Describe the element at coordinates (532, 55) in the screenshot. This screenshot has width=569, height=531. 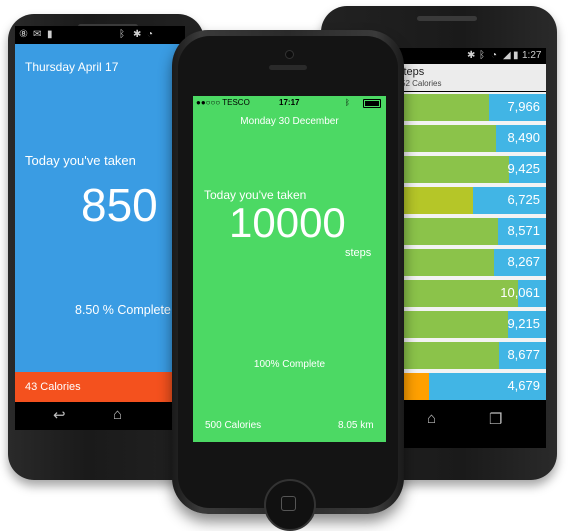
I see `status-time: 1:27` at that location.